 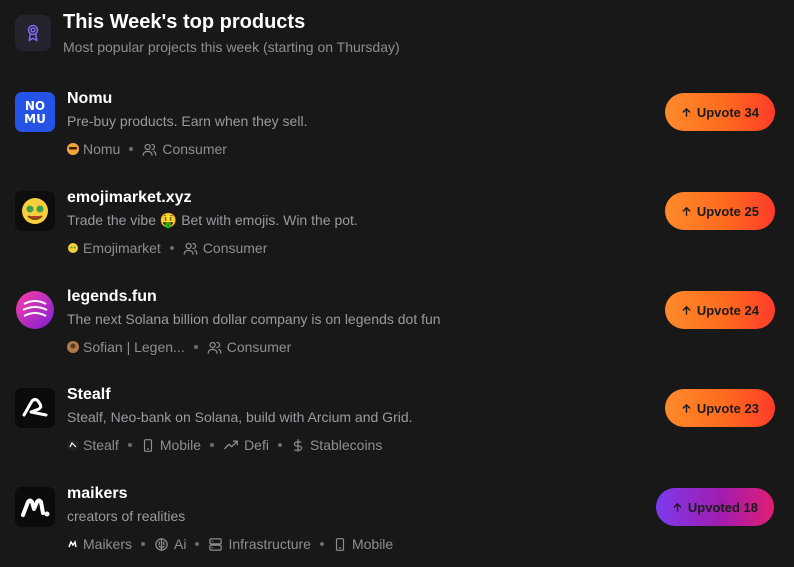 I want to click on award-icon, so click(x=33, y=33).